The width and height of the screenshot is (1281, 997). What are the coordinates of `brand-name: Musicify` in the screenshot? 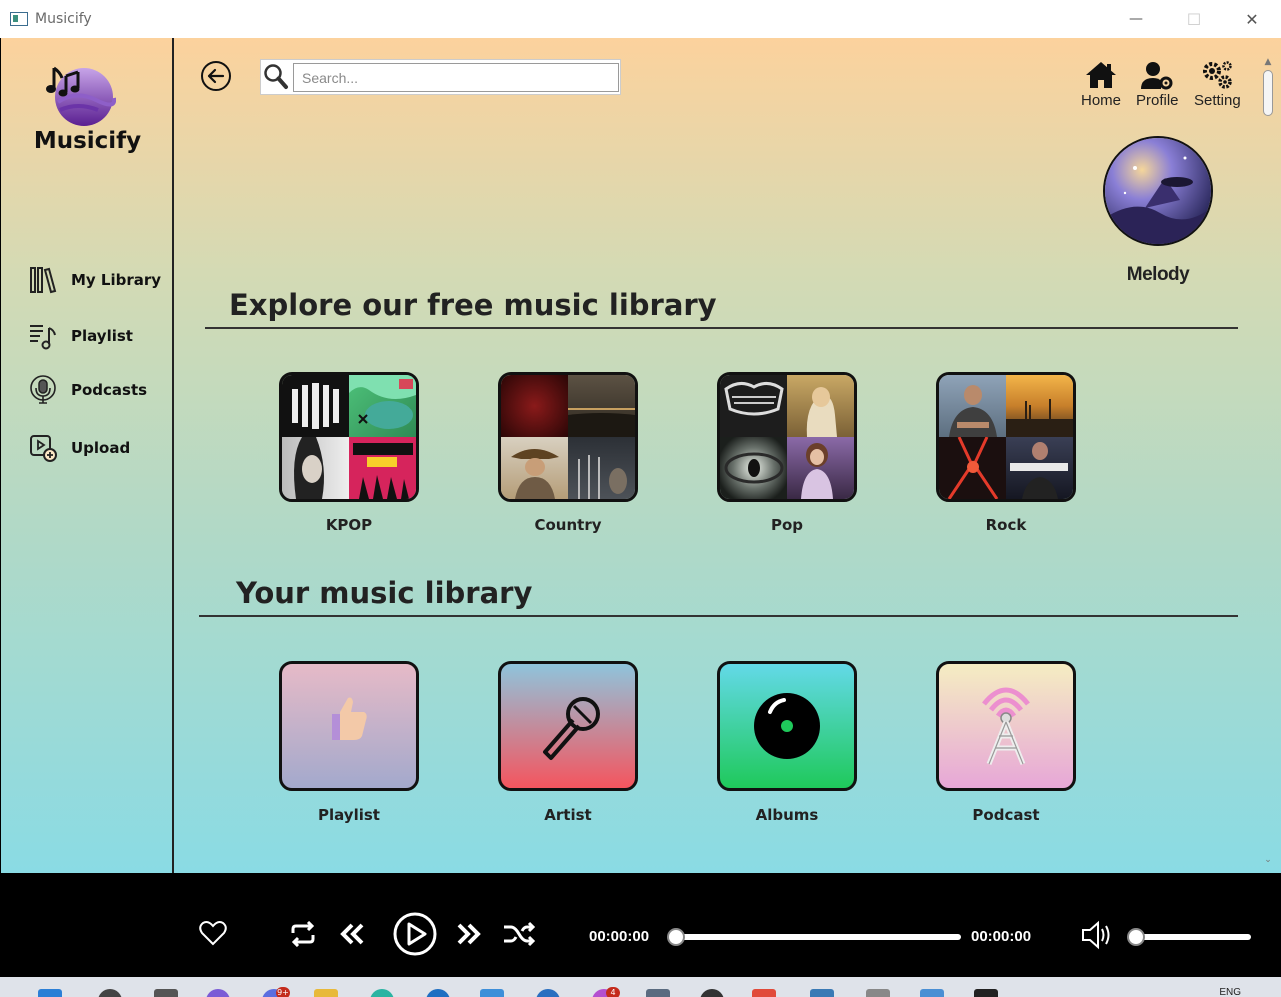 It's located at (87, 141).